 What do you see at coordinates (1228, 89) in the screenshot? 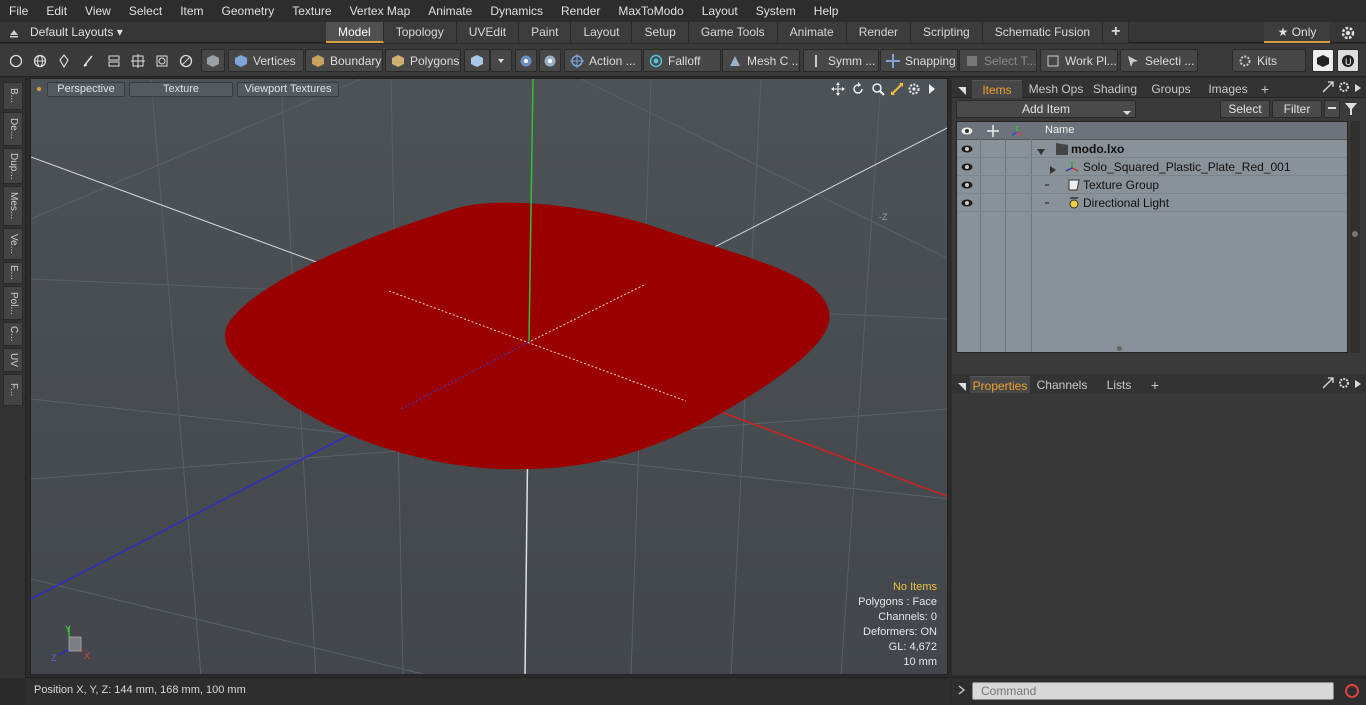
I see `tab-images: Images` at bounding box center [1228, 89].